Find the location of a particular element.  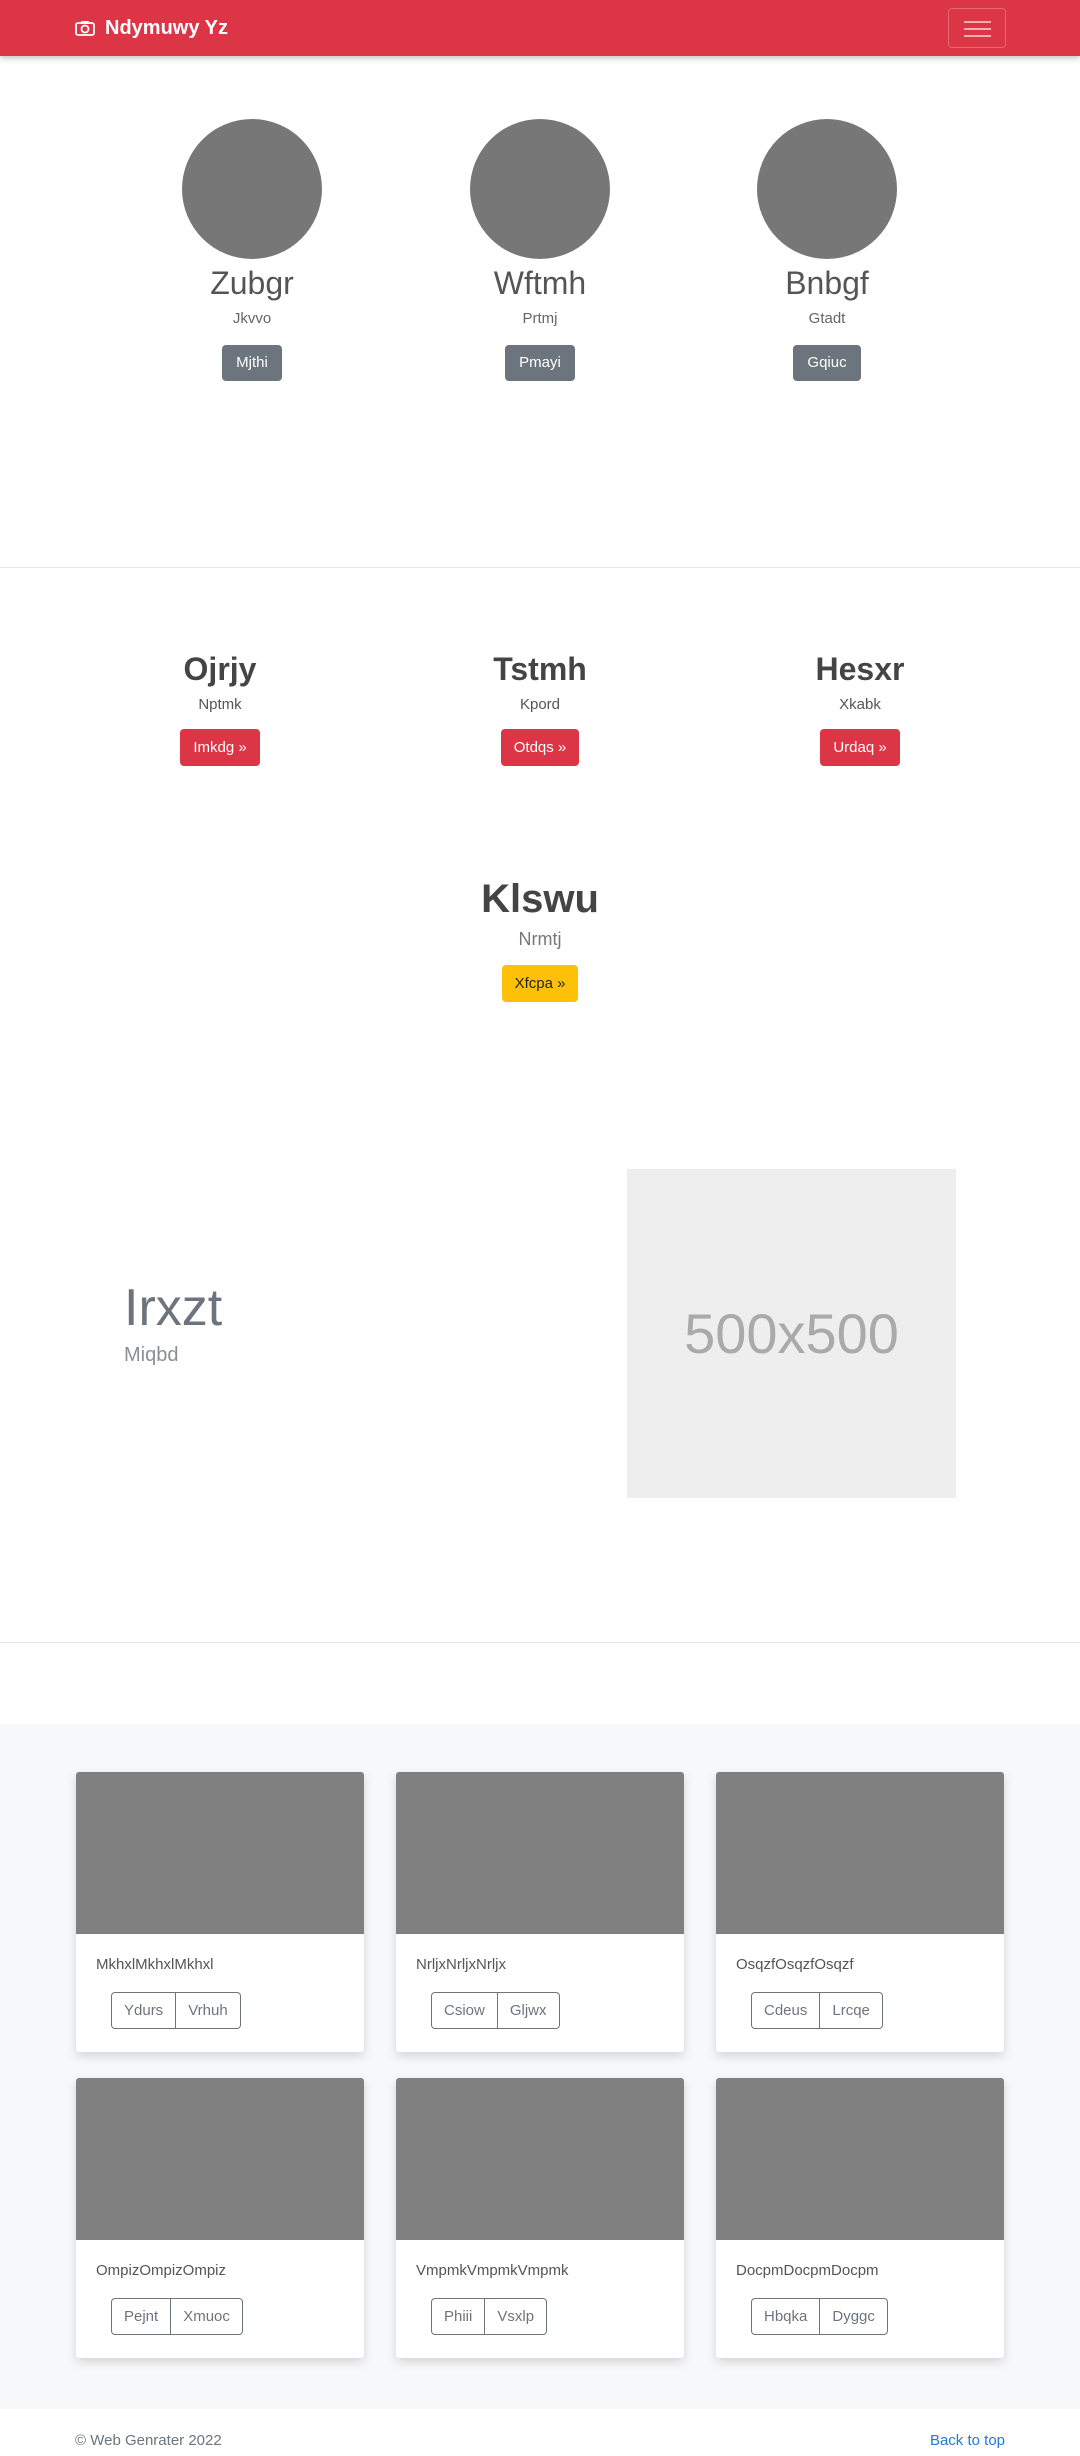

highlight-title: Klswu is located at coordinates (540, 899).